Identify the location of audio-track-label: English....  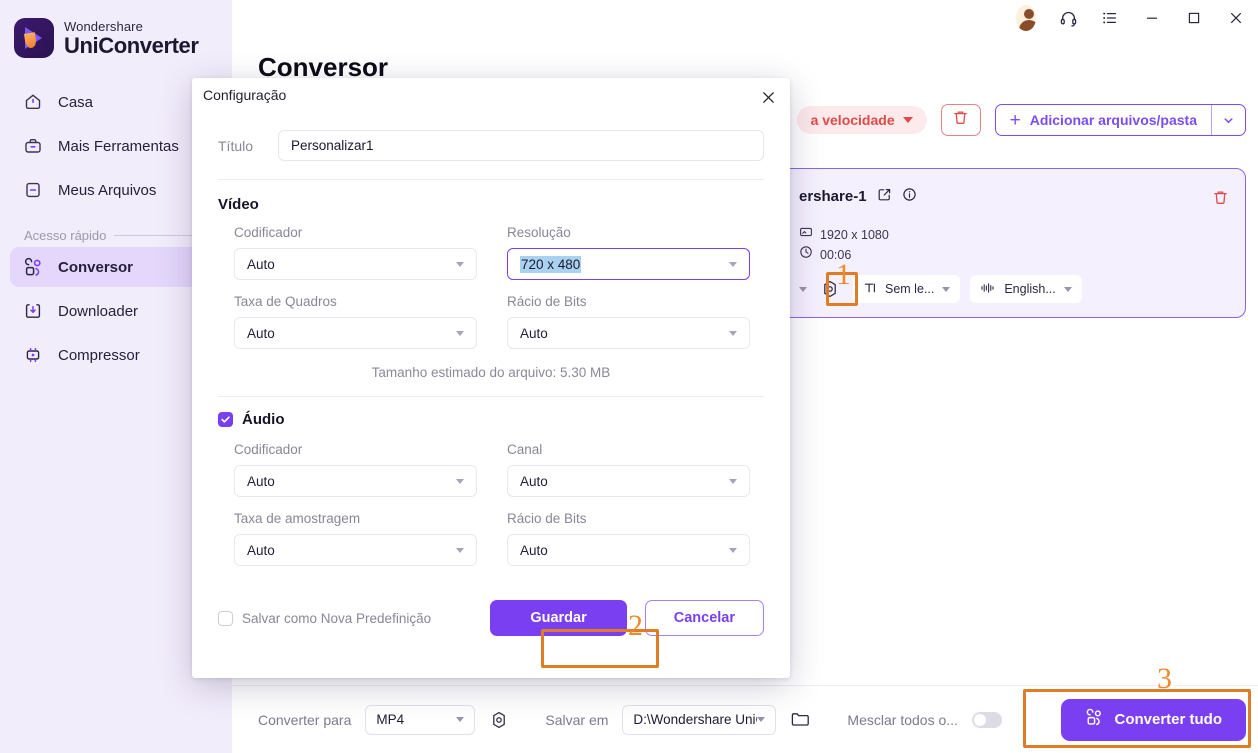
(1030, 289).